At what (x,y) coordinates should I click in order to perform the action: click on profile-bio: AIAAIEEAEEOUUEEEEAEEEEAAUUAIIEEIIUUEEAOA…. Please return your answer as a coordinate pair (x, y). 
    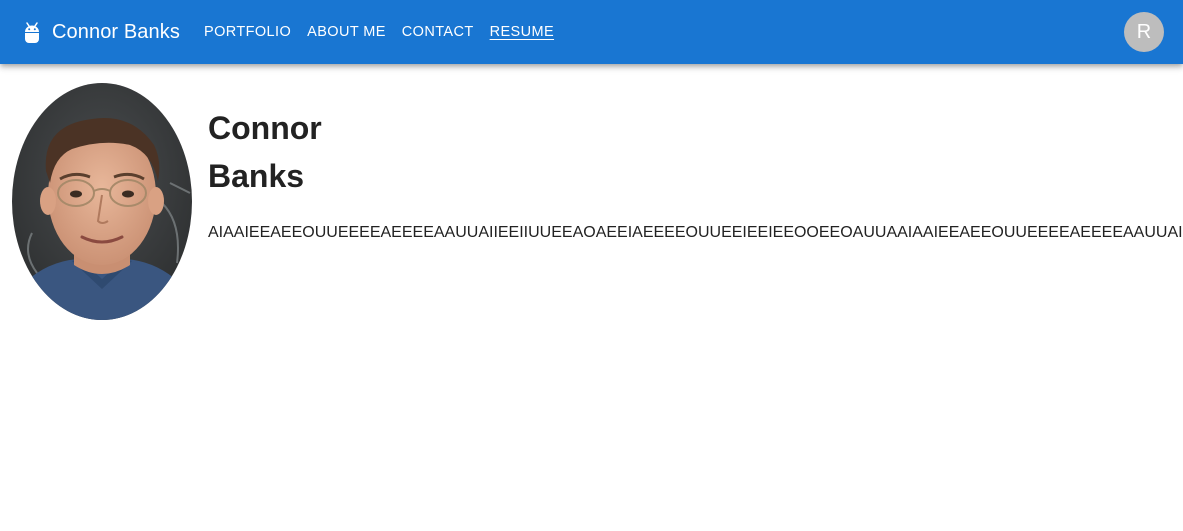
    Looking at the image, I should click on (695, 232).